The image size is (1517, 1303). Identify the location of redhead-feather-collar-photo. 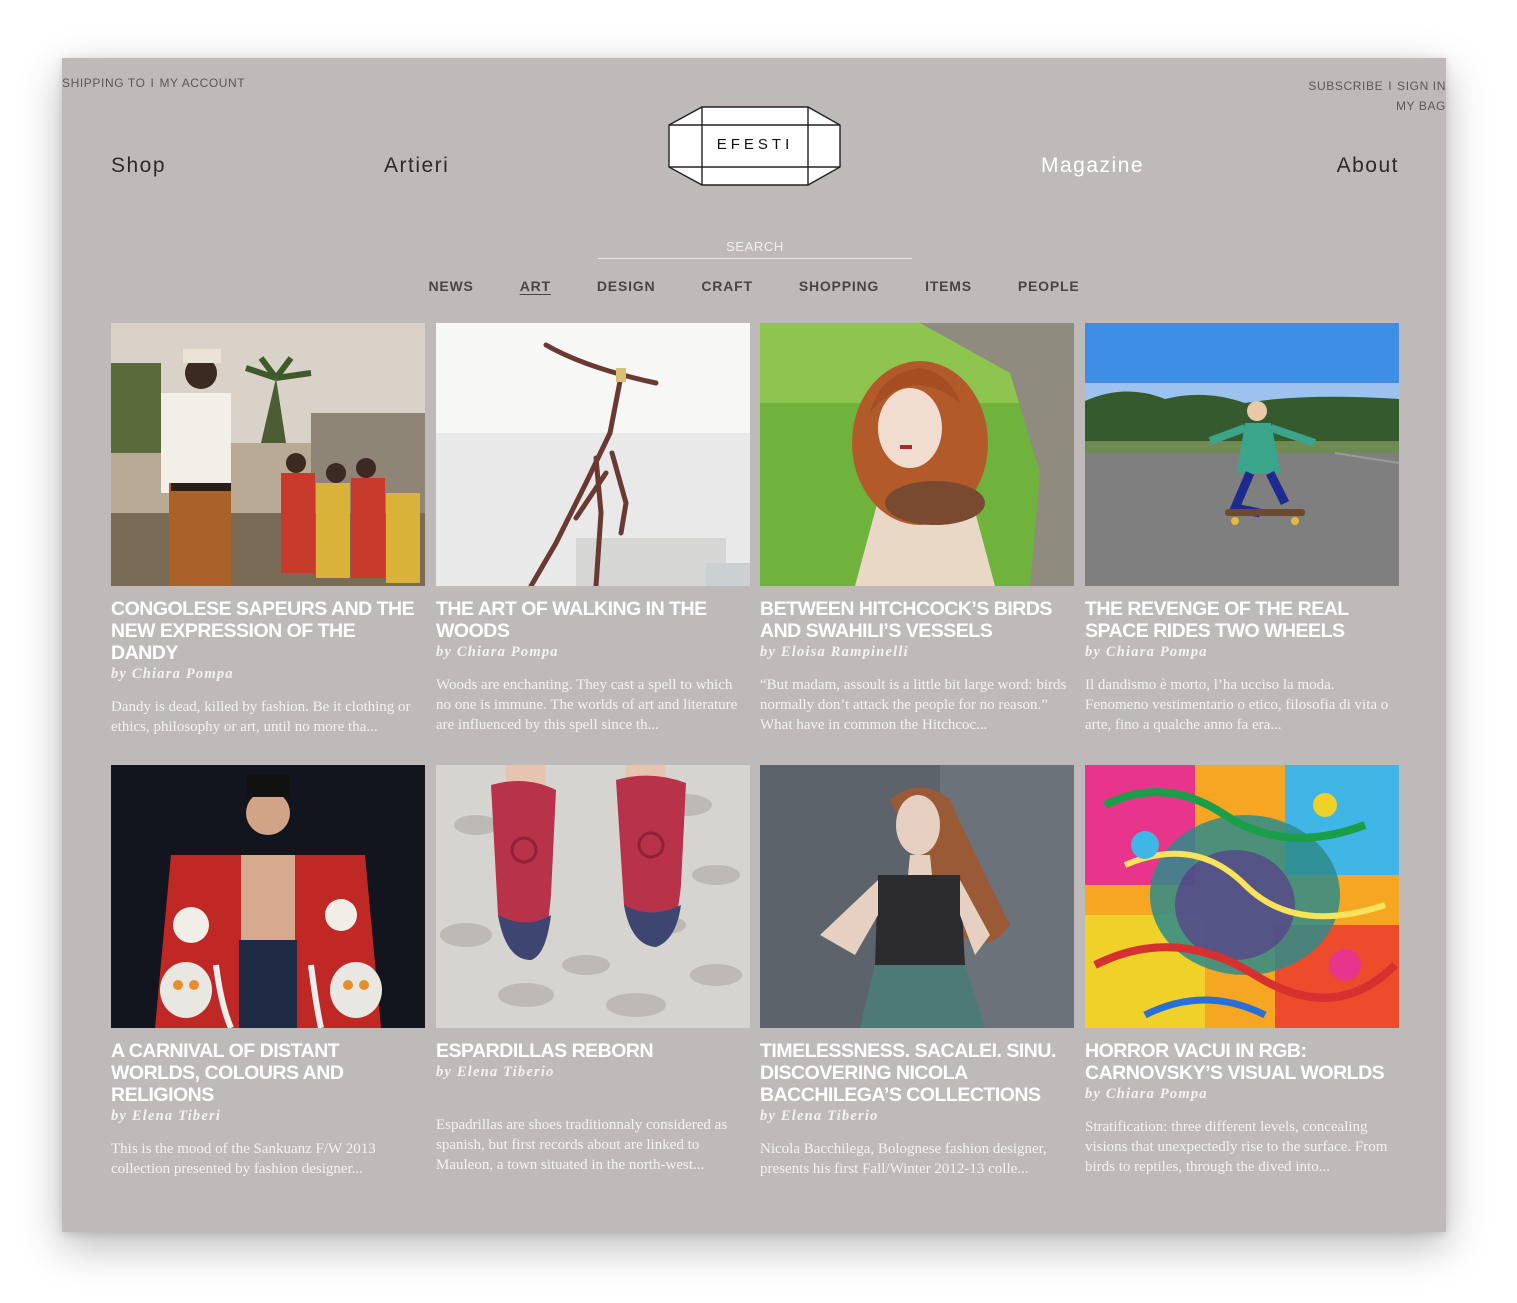
(917, 454).